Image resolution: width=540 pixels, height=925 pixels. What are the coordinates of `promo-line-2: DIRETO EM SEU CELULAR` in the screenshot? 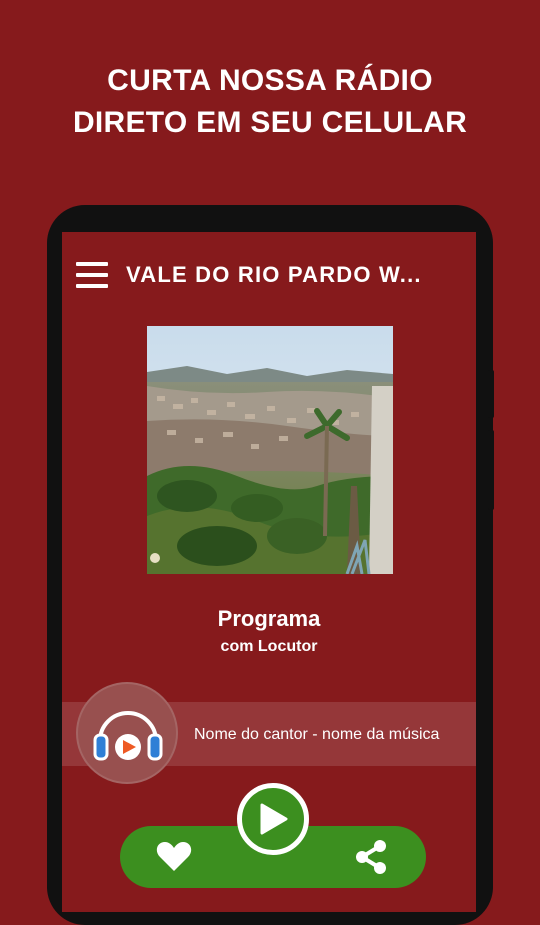 It's located at (270, 122).